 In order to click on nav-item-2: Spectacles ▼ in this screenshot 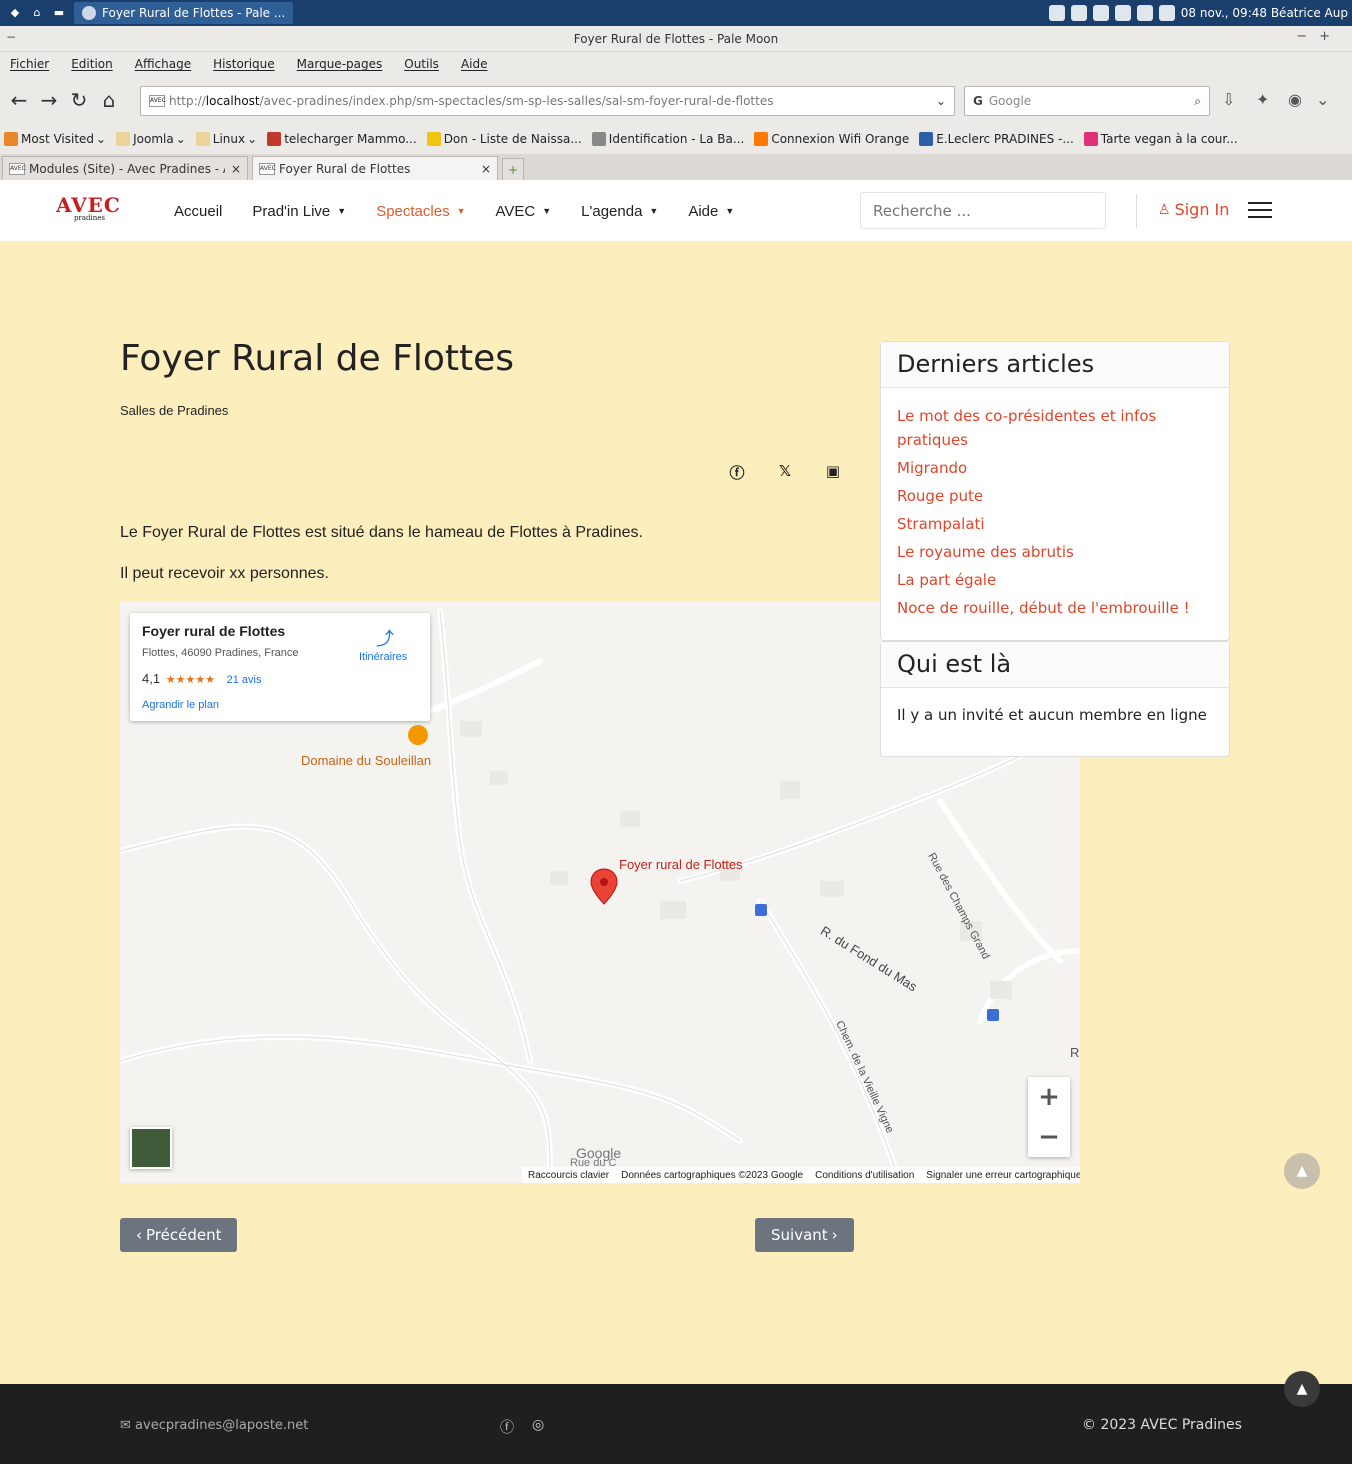, I will do `click(420, 211)`.